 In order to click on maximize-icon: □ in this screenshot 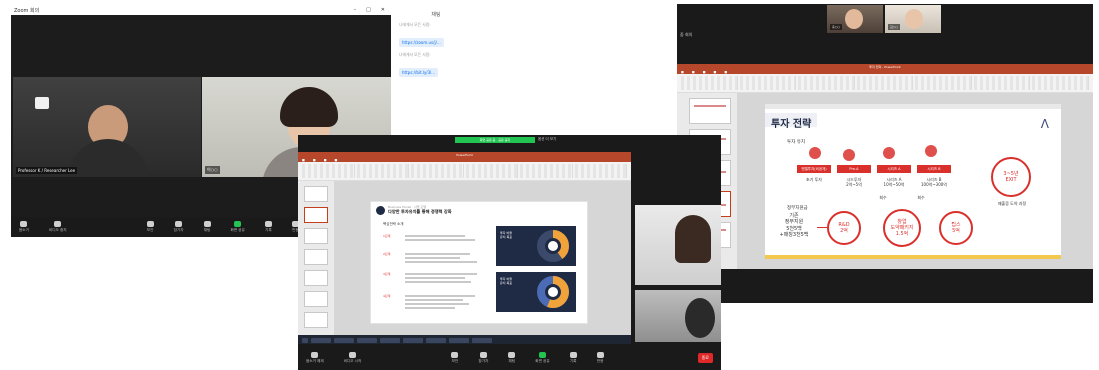, I will do `click(368, 10)`.